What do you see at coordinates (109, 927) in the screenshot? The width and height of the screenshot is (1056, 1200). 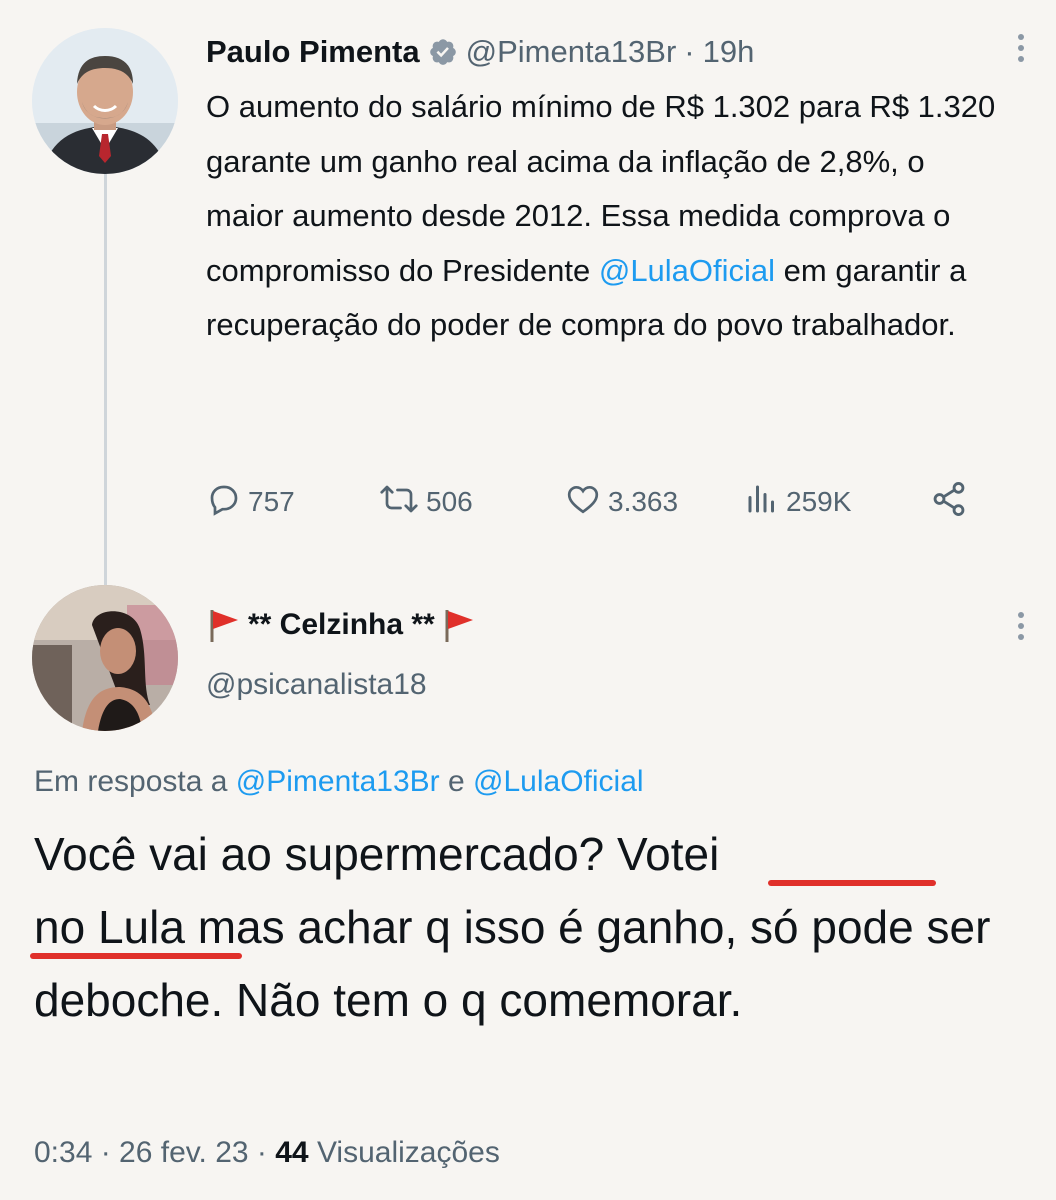 I see `underlined-text-no-lula: no Lula` at bounding box center [109, 927].